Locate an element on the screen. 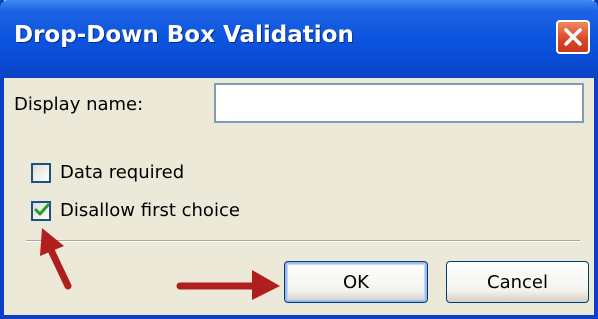 Image resolution: width=598 pixels, height=319 pixels. checkmark-icon is located at coordinates (42, 209).